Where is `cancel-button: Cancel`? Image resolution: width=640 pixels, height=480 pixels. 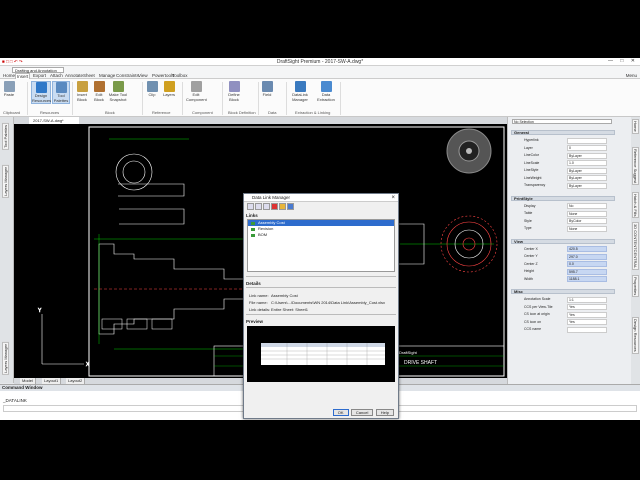 cancel-button: Cancel is located at coordinates (362, 412).